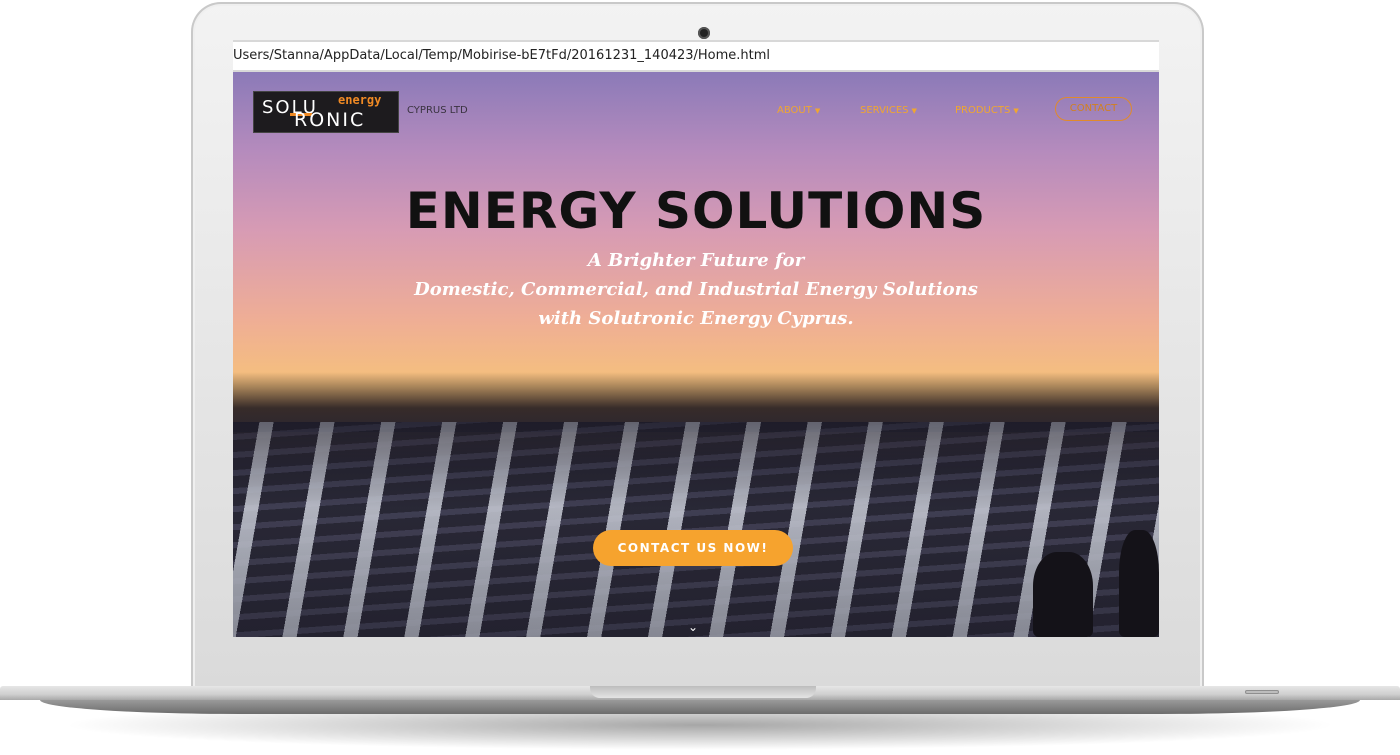 The image size is (1400, 755). What do you see at coordinates (693, 627) in the screenshot?
I see `chevron-down-icon: ⌄` at bounding box center [693, 627].